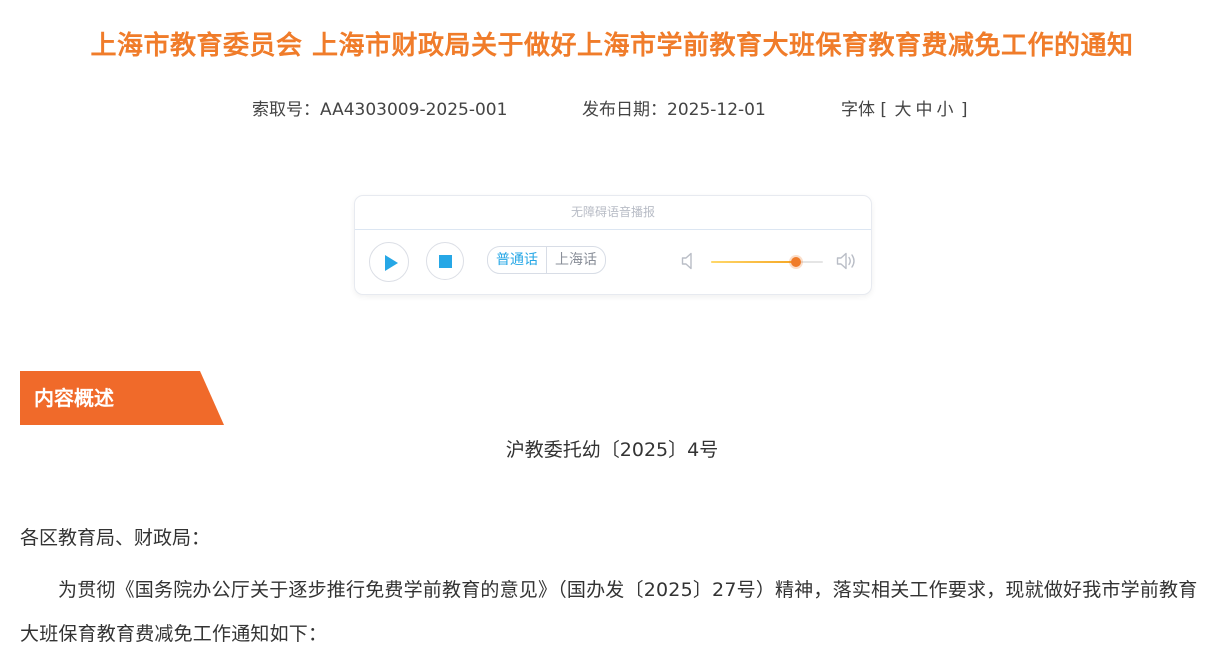  Describe the element at coordinates (612, 46) in the screenshot. I see `page-title: 上海市教育委员会 上海市财政局关于做好上海市学前教育大班保育教育费减免工作的通知` at that location.